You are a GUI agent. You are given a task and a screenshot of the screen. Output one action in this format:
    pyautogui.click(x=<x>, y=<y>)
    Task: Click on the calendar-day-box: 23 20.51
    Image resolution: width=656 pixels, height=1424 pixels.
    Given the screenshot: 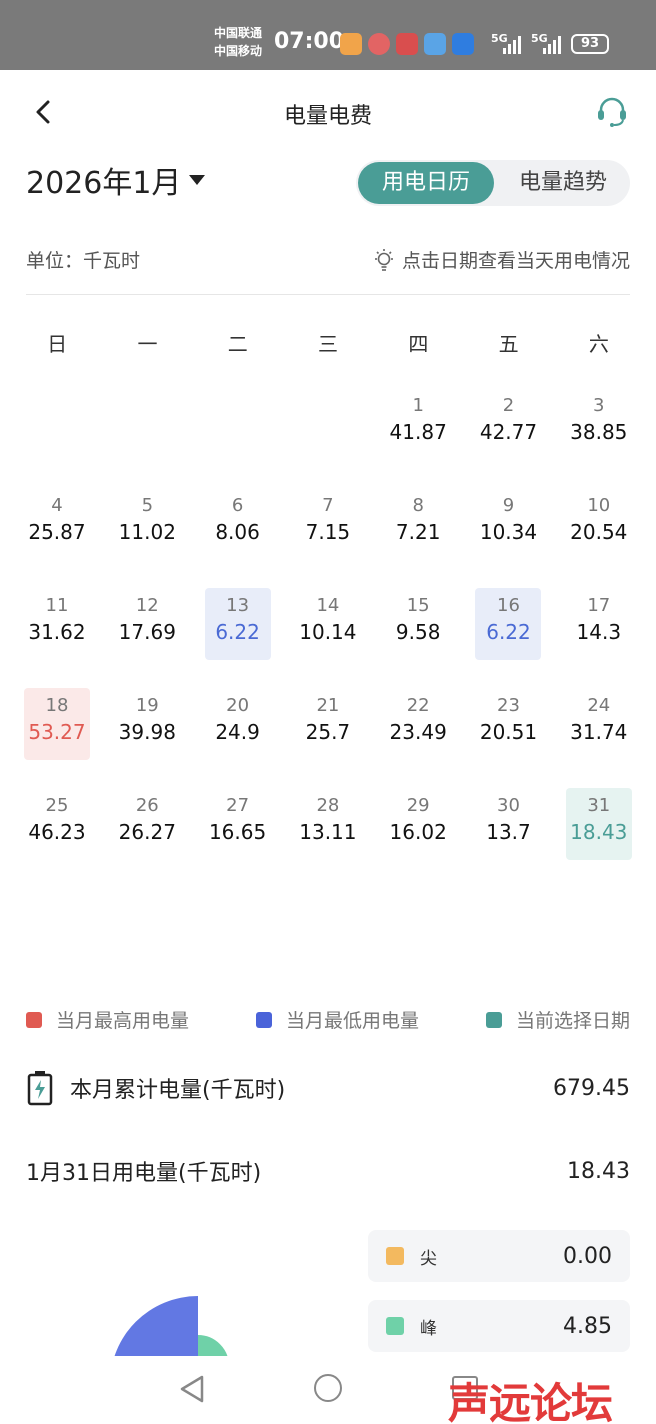 What is the action you would take?
    pyautogui.click(x=508, y=724)
    